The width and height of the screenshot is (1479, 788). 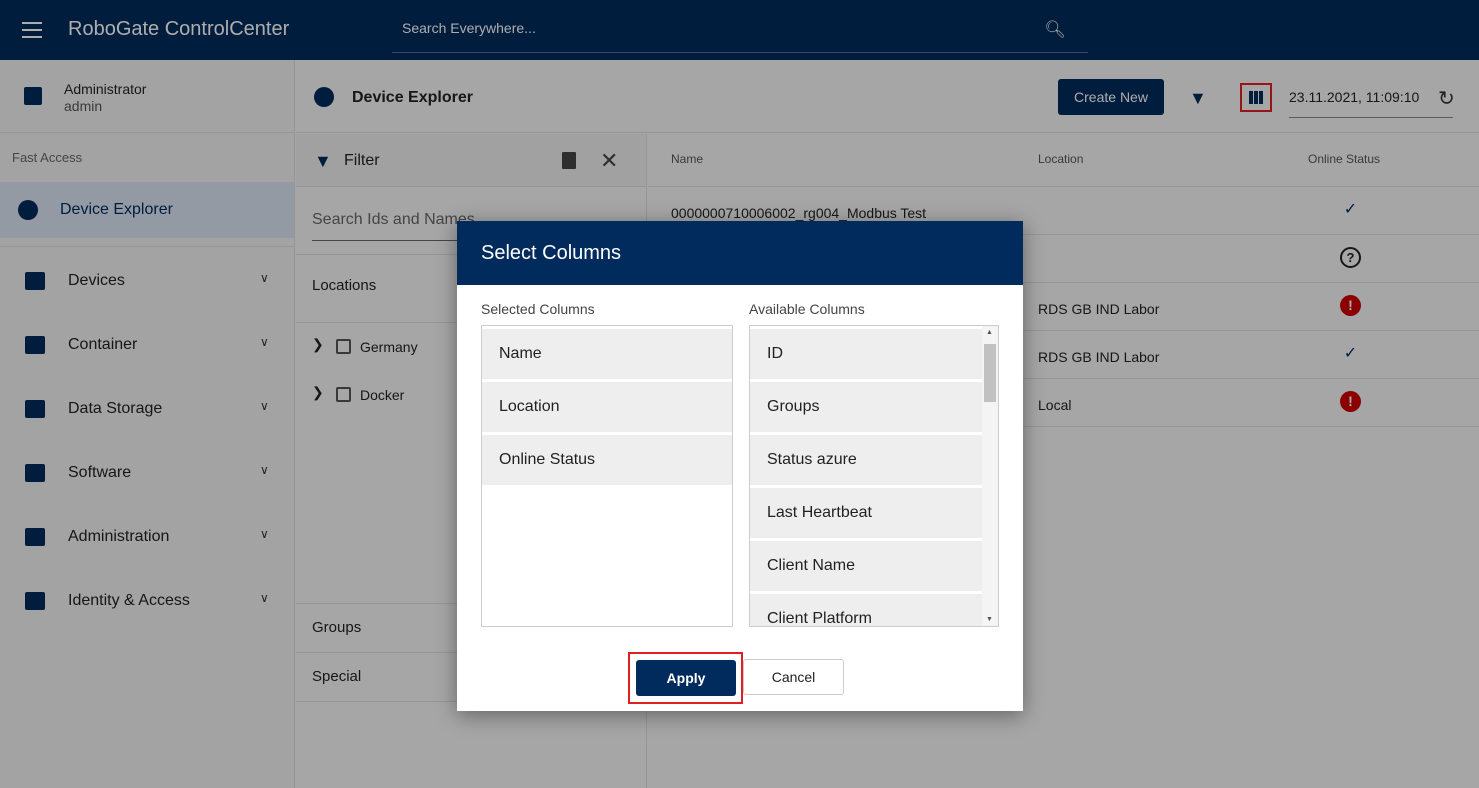 I want to click on scroll-down-icon: ▼, so click(x=989, y=619).